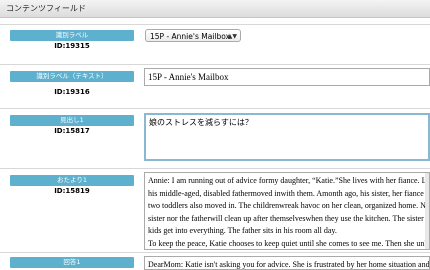  I want to click on select-value: 15P - Annie's Mailbox, so click(190, 36).